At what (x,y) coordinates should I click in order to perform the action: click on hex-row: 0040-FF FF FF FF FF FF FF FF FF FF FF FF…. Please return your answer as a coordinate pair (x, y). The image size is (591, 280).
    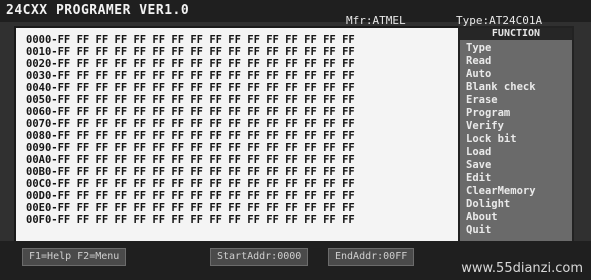
    Looking at the image, I should click on (190, 88).